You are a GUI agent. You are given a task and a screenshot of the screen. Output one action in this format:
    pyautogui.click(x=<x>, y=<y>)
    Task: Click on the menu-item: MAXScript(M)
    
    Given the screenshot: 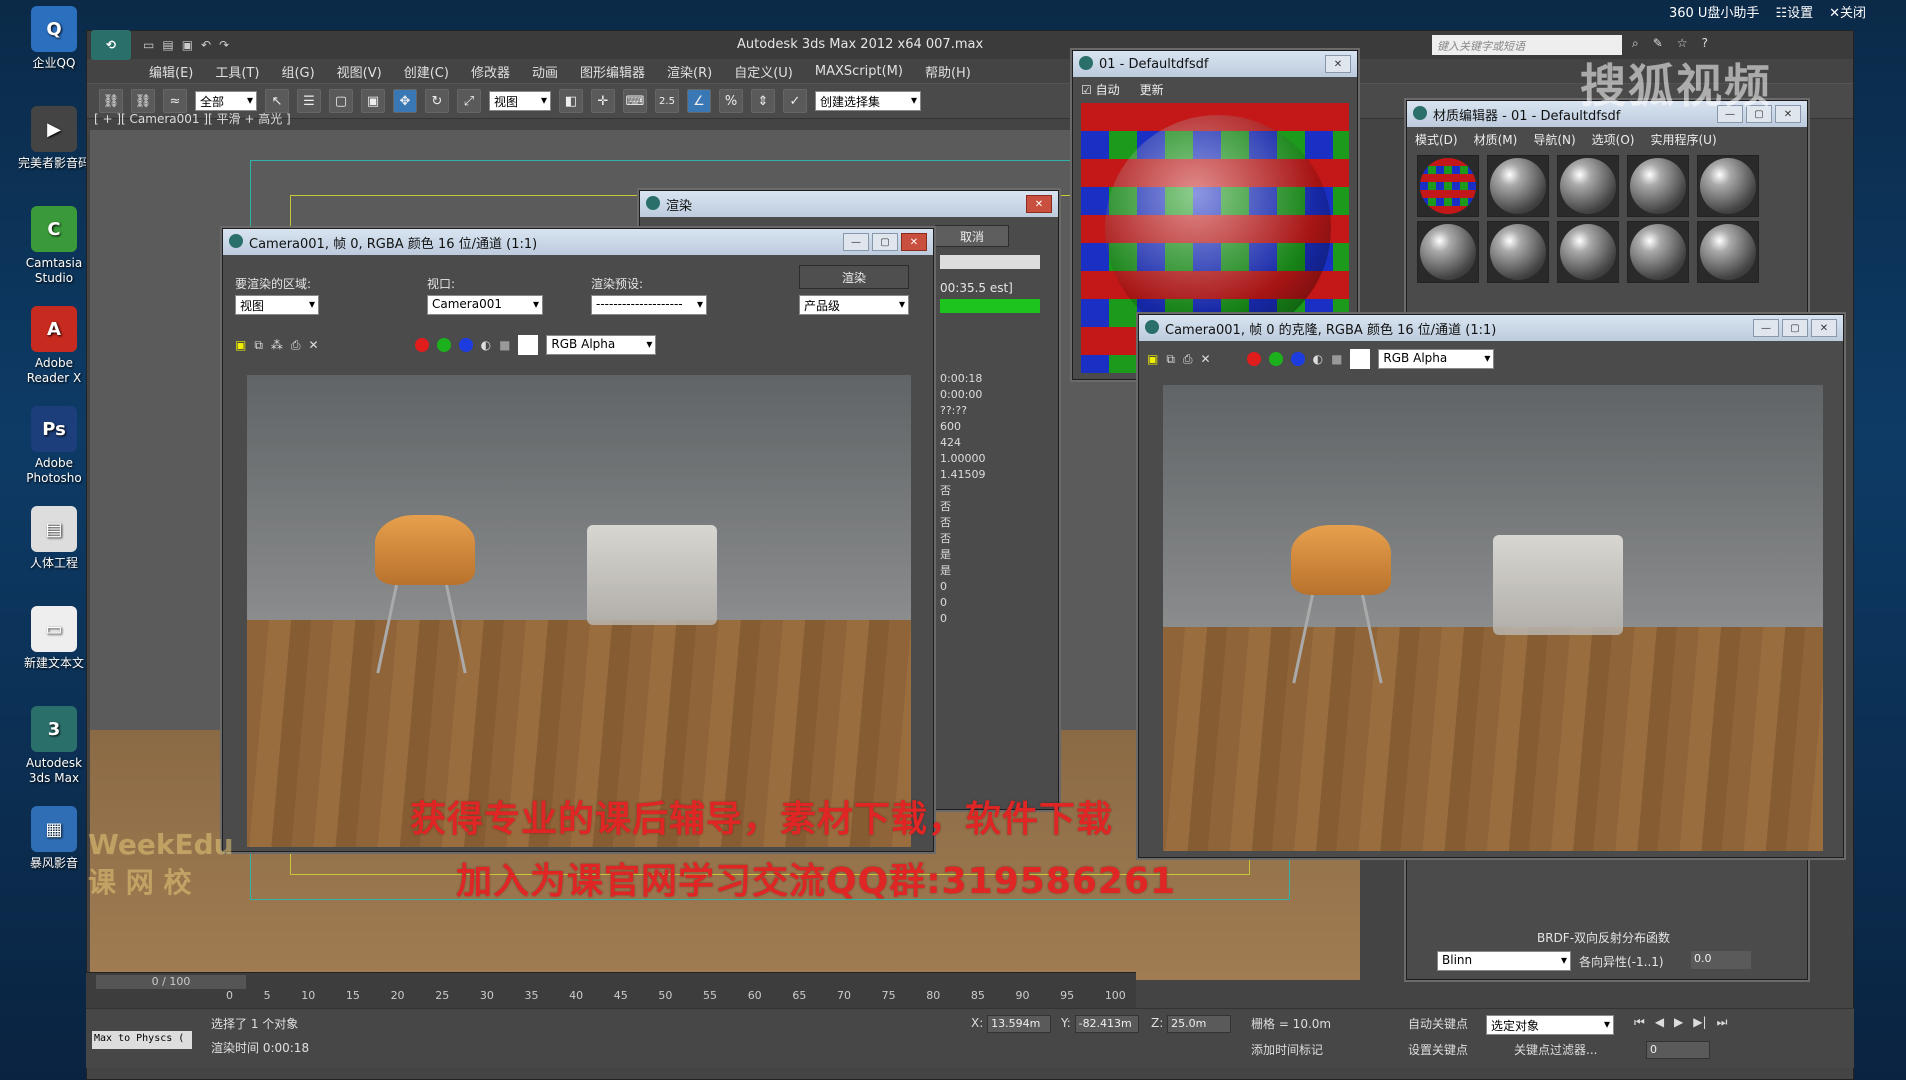 What is the action you would take?
    pyautogui.click(x=859, y=71)
    